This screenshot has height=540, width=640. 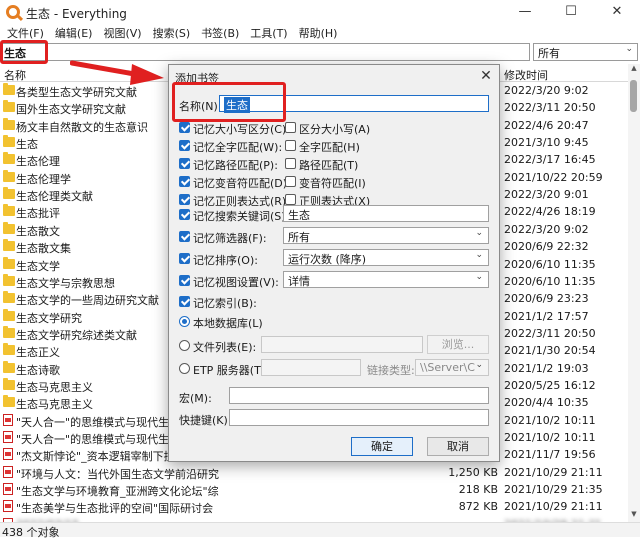 What do you see at coordinates (526, 75) in the screenshot?
I see `column-modified: 修改时间` at bounding box center [526, 75].